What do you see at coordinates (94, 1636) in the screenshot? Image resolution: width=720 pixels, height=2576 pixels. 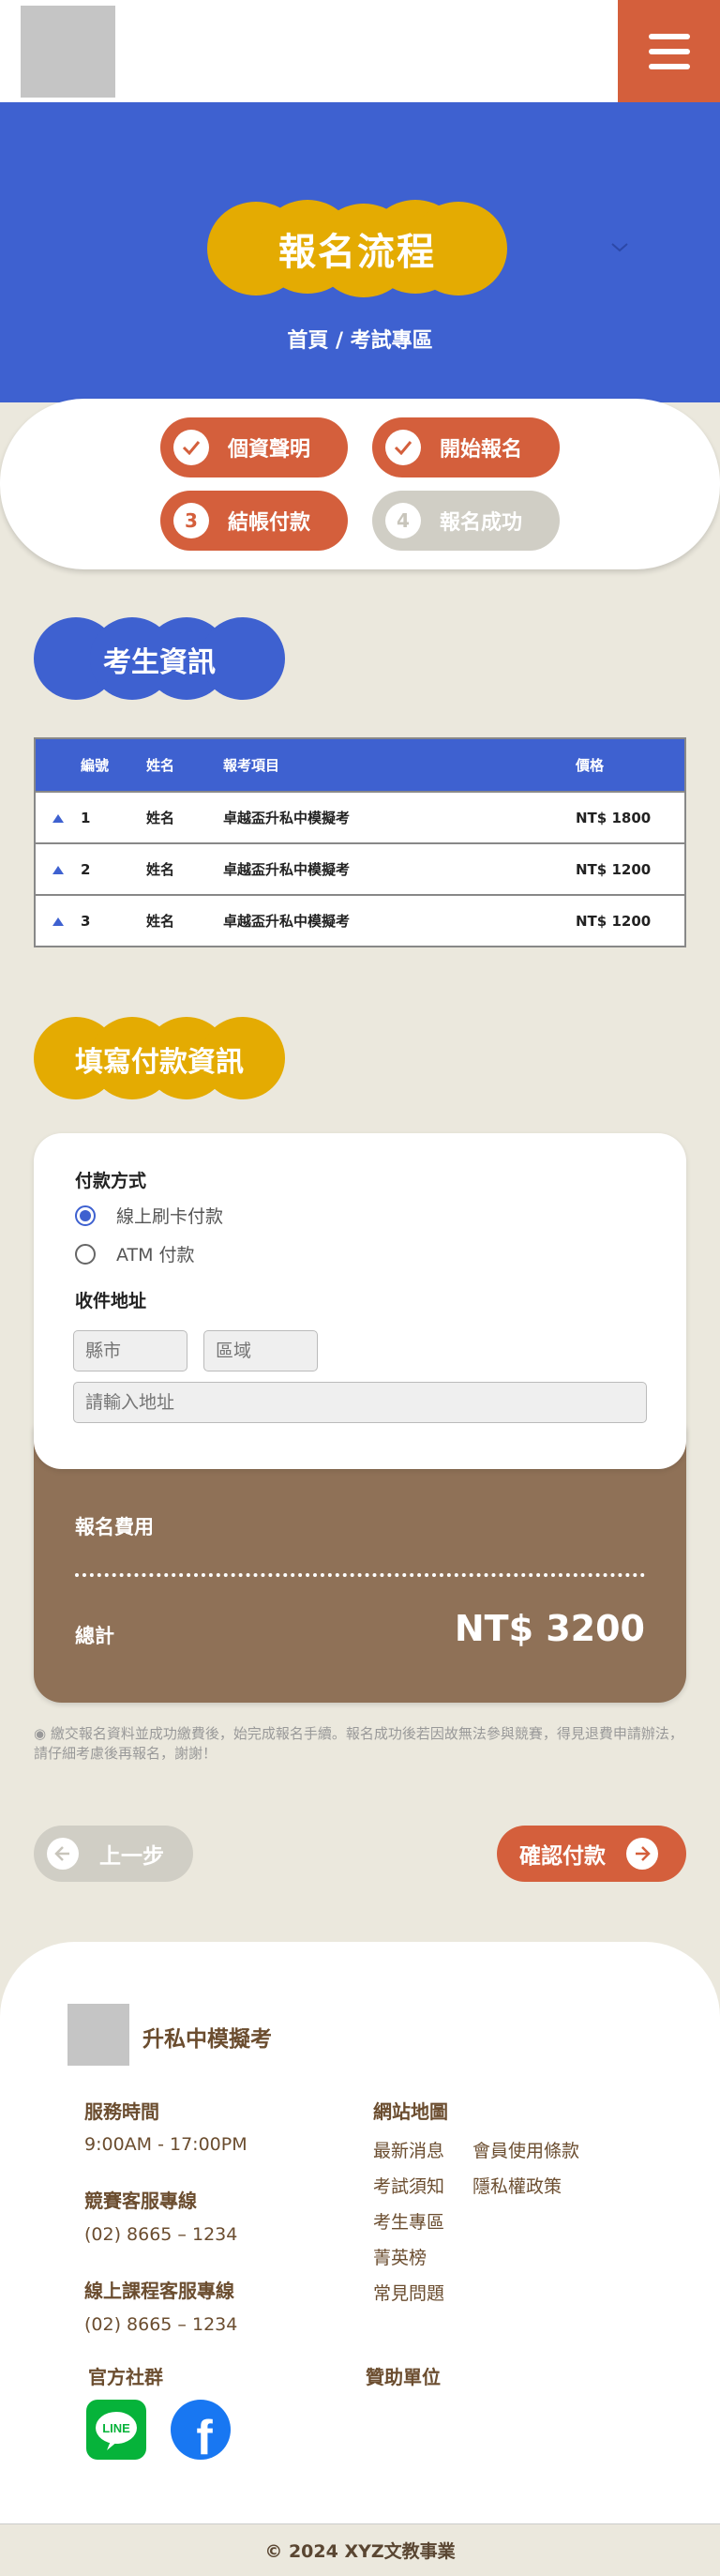 I see `total-label: 總計` at bounding box center [94, 1636].